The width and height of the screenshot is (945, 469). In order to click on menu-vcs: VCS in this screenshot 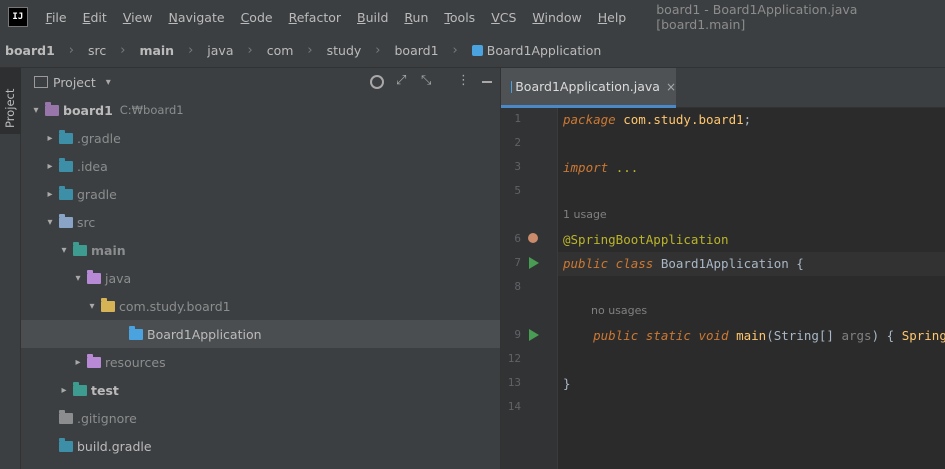, I will do `click(503, 17)`.